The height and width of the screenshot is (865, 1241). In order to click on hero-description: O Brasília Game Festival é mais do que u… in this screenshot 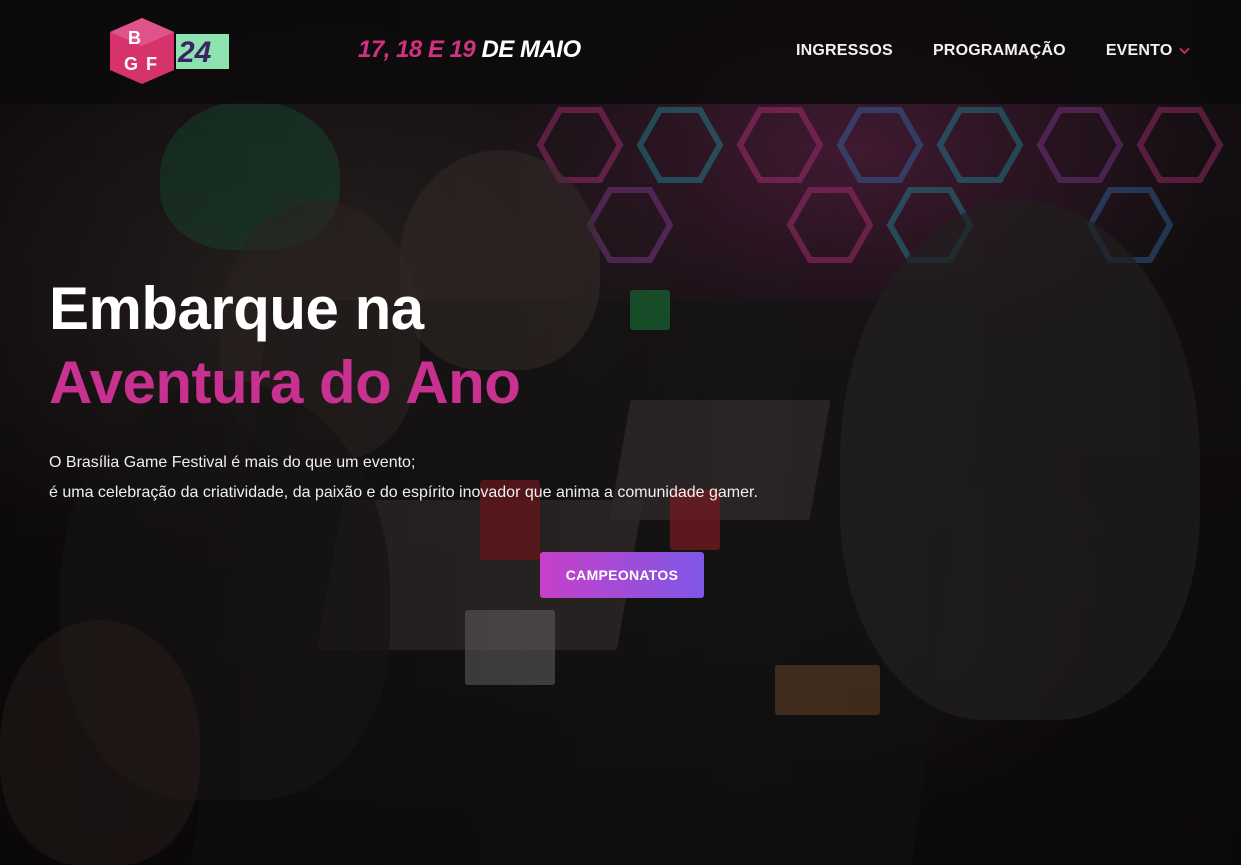, I will do `click(403, 478)`.